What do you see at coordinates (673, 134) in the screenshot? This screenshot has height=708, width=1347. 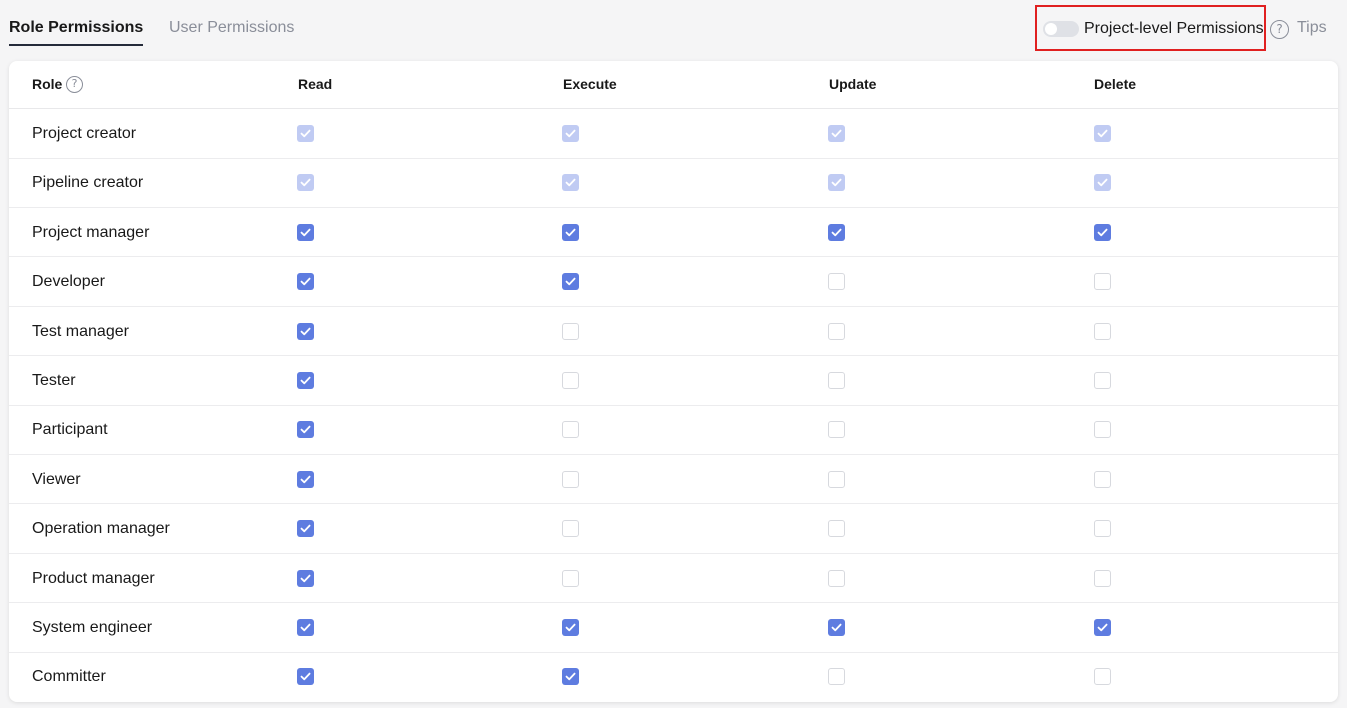 I see `table-row: Project creator` at bounding box center [673, 134].